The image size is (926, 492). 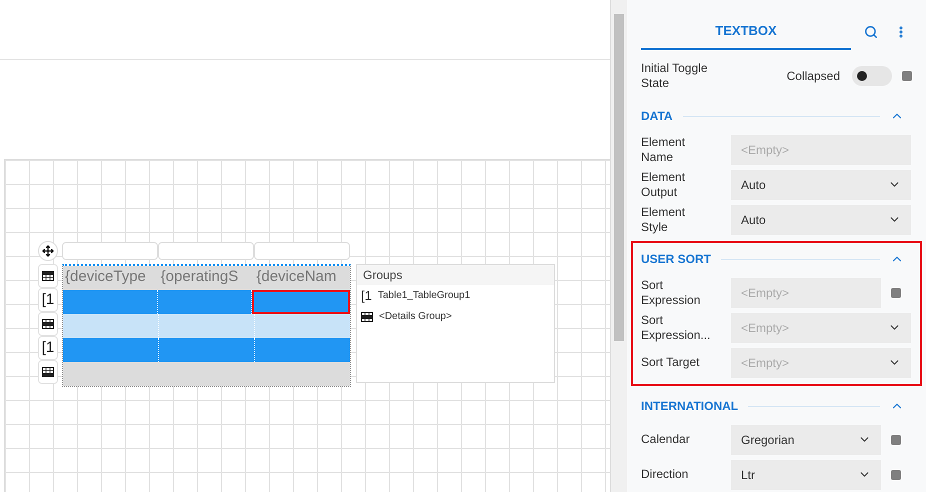 I want to click on table-row: {deviceType {operatingS {deviceNam, so click(x=206, y=278).